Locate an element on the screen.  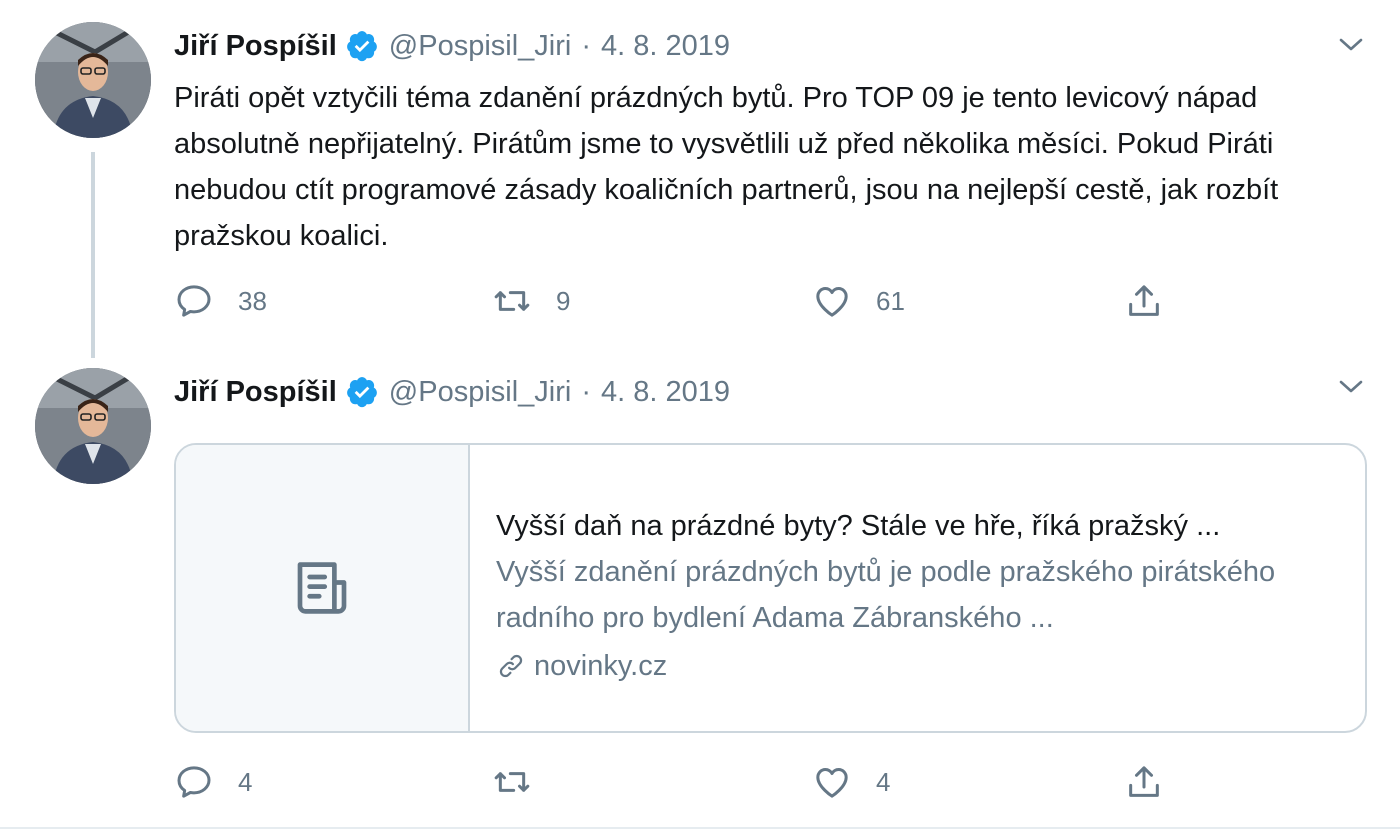
retweet-button is located at coordinates (524, 782).